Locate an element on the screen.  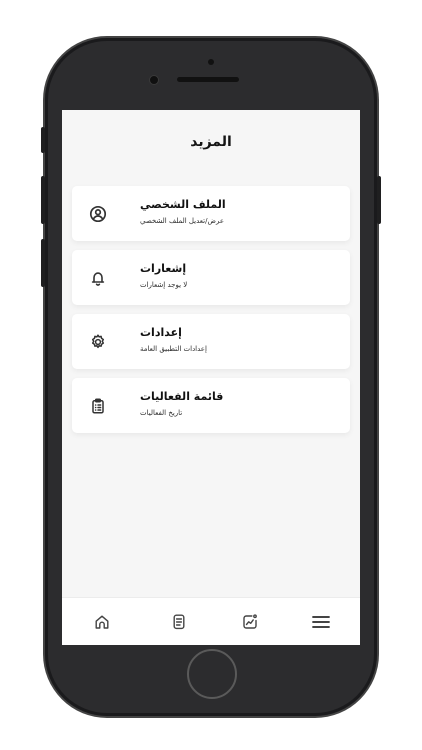
front-camera is located at coordinates (154, 80).